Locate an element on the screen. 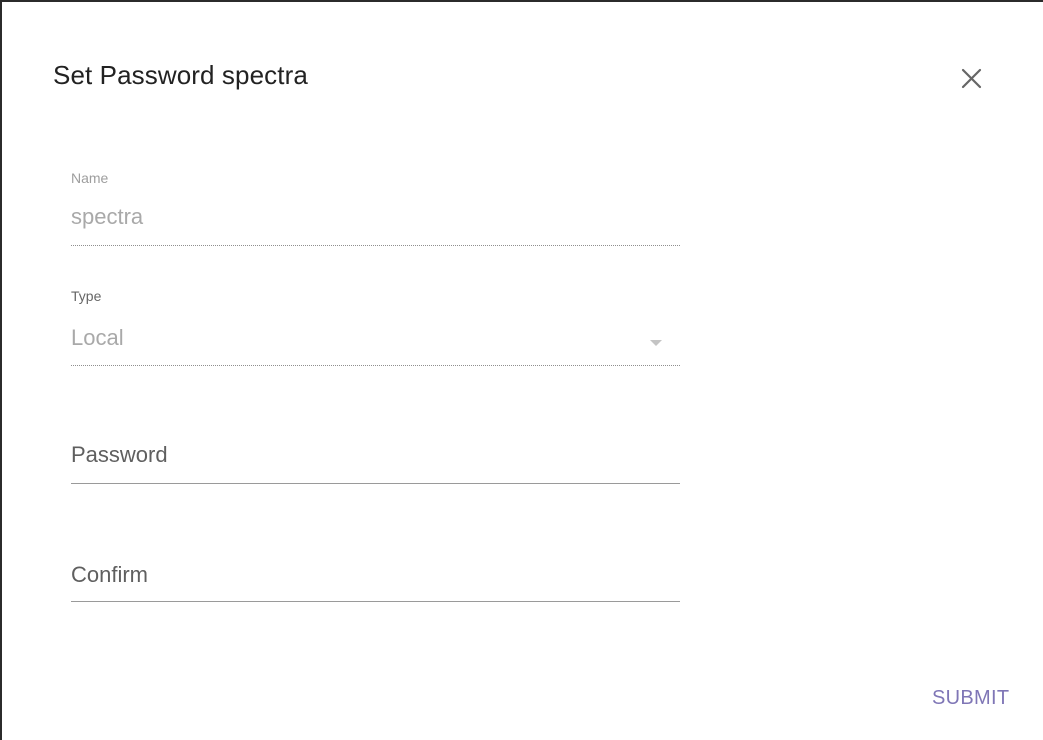 This screenshot has width=1043, height=740. chevron-down-icon is located at coordinates (656, 343).